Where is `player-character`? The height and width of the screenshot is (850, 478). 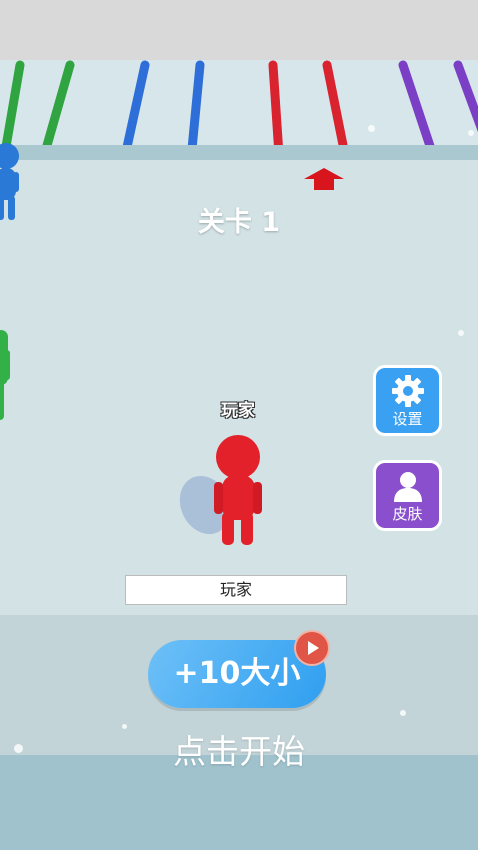
player-character is located at coordinates (220, 490).